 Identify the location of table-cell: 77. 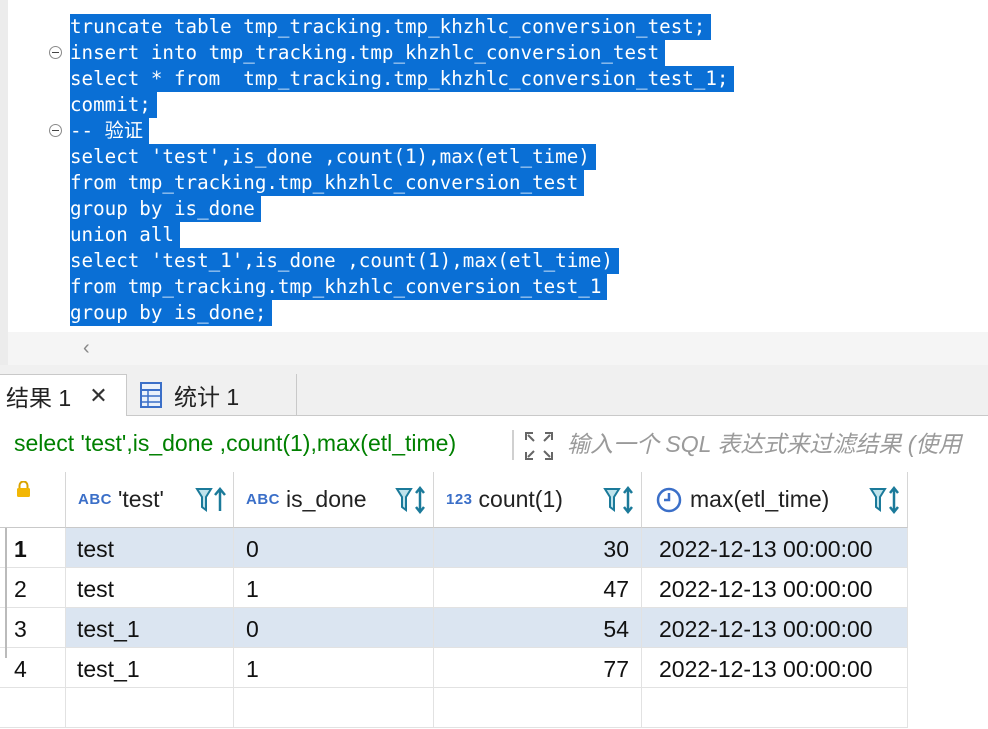
(538, 668).